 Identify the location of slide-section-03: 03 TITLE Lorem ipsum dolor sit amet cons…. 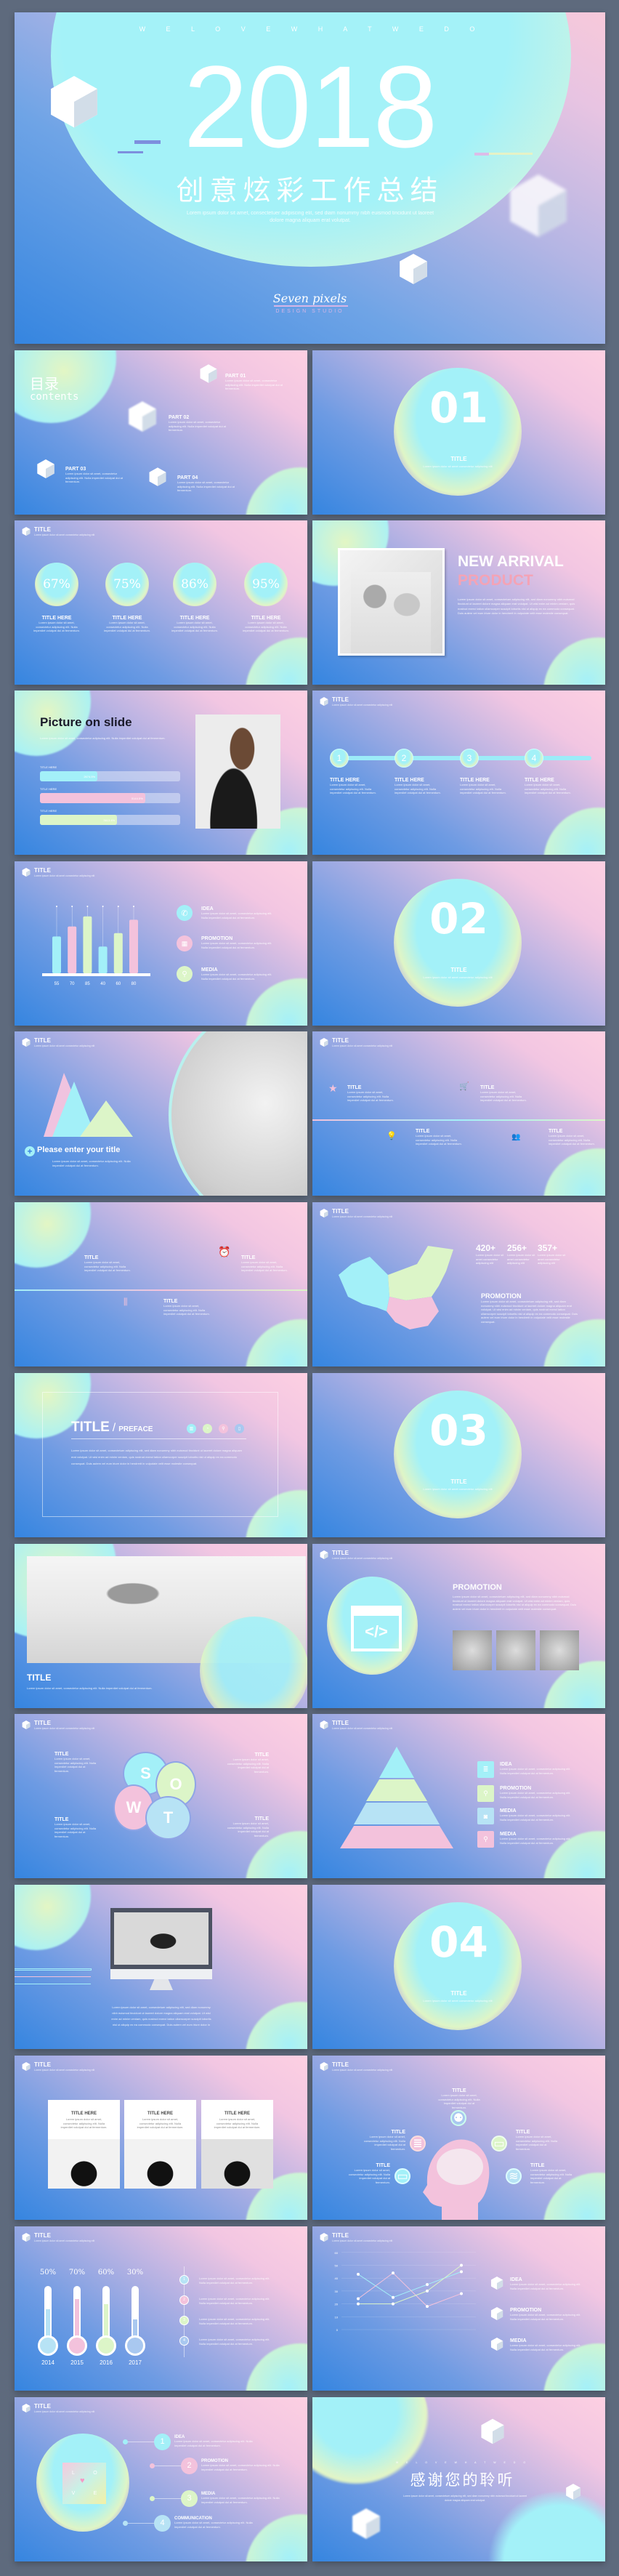
(458, 1455).